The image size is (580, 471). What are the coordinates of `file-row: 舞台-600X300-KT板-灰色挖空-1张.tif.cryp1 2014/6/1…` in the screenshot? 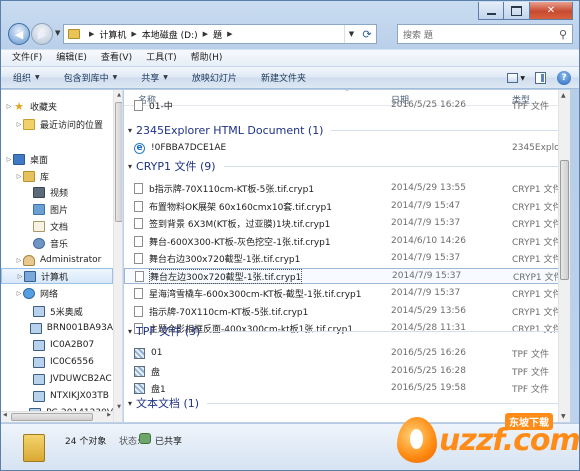 It's located at (347, 241).